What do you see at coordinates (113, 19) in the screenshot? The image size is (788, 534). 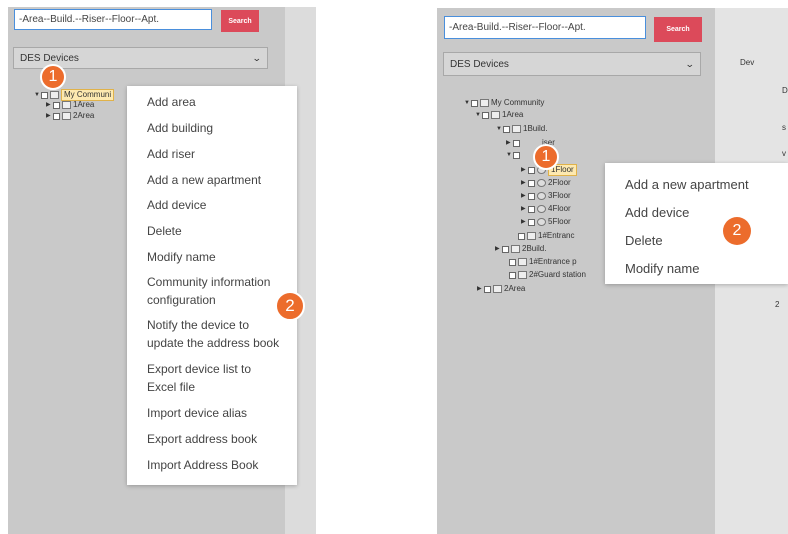 I see `area-search-input: -Area--Build.--Riser--Floor--Apt.` at bounding box center [113, 19].